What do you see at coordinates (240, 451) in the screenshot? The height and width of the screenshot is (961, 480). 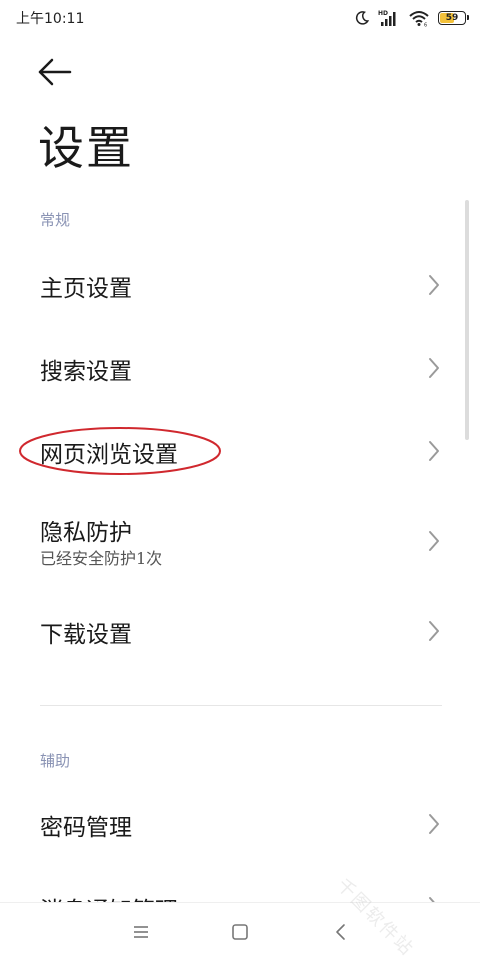 I see `menu-item-browsing-settings: 网页浏览设置` at bounding box center [240, 451].